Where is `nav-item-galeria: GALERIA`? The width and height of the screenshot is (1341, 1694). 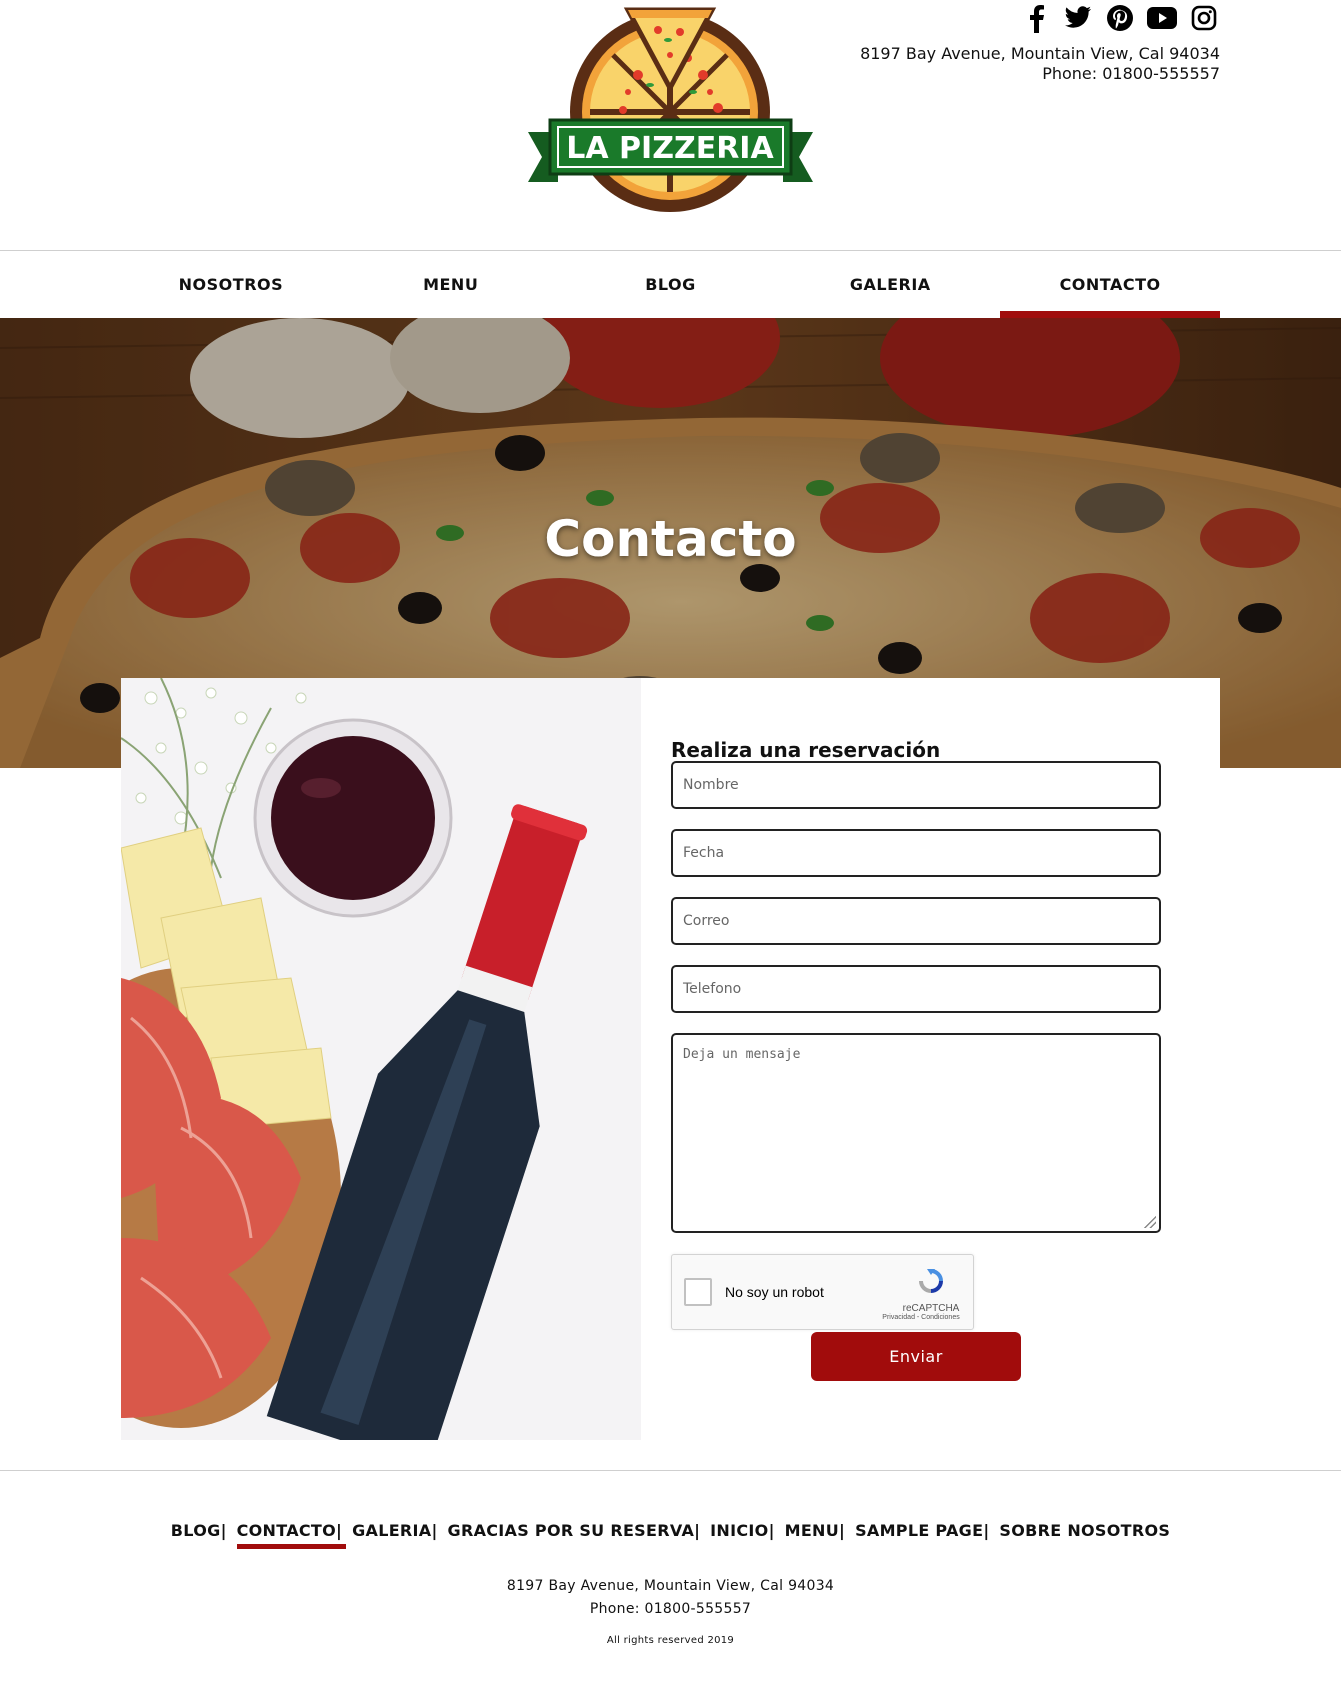
nav-item-galeria: GALERIA is located at coordinates (890, 284).